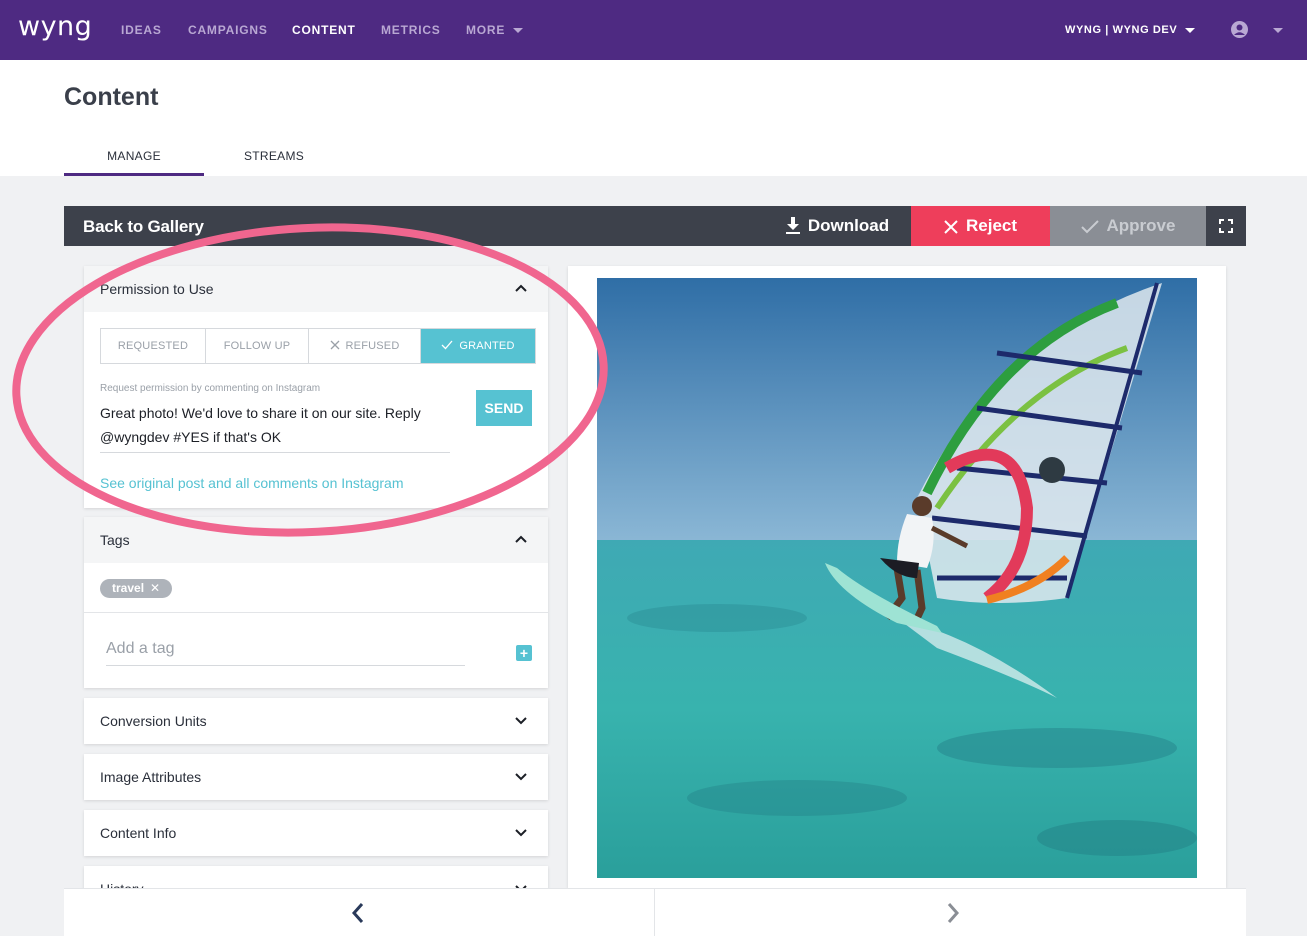  Describe the element at coordinates (316, 289) in the screenshot. I see `permission-card-header: Permission to Use` at that location.